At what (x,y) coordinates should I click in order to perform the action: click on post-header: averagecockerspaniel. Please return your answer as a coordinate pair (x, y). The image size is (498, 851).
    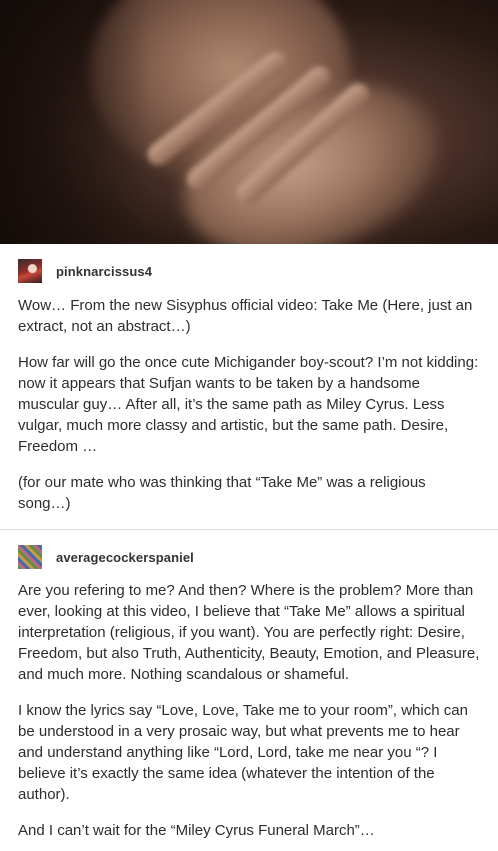
    Looking at the image, I should click on (106, 557).